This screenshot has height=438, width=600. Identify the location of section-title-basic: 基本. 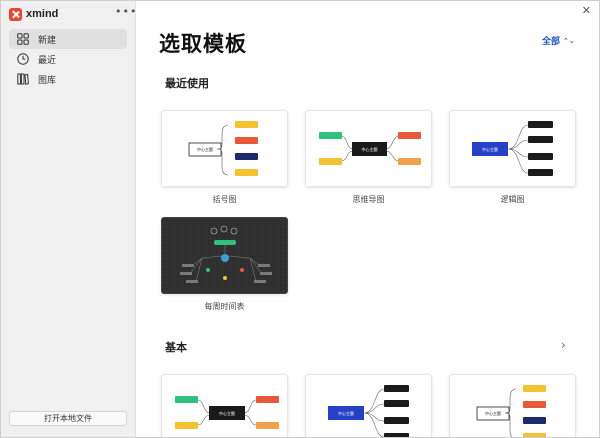
(176, 347).